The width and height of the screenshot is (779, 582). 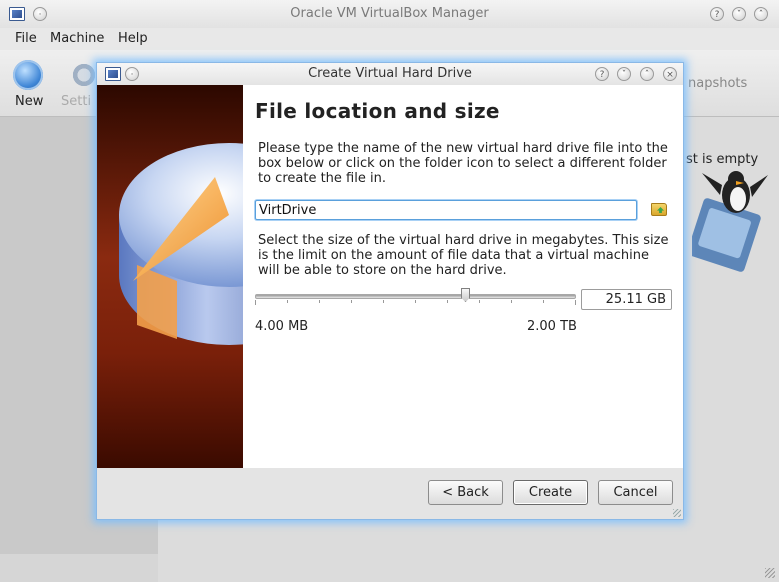 I want to click on size-slider-ticks, so click(x=415, y=302).